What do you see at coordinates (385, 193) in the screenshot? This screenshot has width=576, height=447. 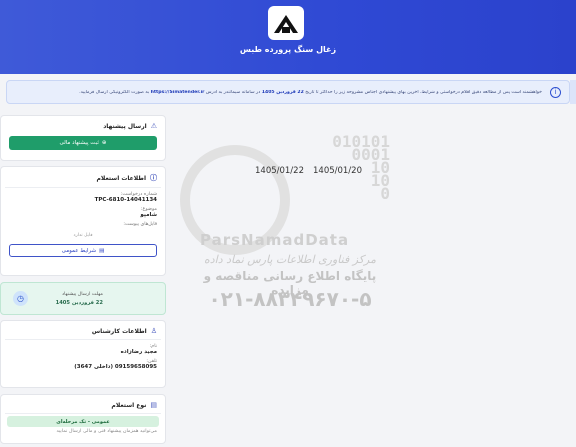 I see `watermark-digit-row: 0` at bounding box center [385, 193].